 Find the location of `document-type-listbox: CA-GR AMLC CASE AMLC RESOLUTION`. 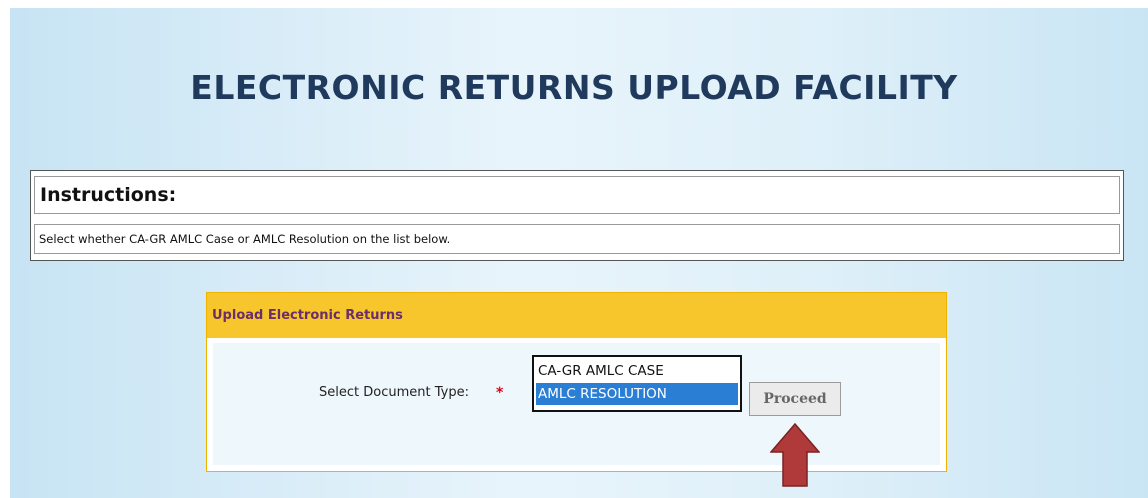

document-type-listbox: CA-GR AMLC CASE AMLC RESOLUTION is located at coordinates (637, 383).